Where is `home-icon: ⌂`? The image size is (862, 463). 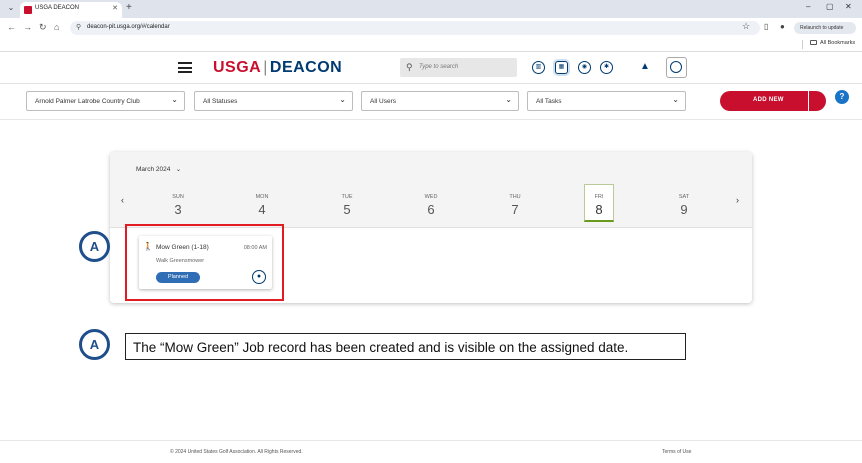 home-icon: ⌂ is located at coordinates (56, 27).